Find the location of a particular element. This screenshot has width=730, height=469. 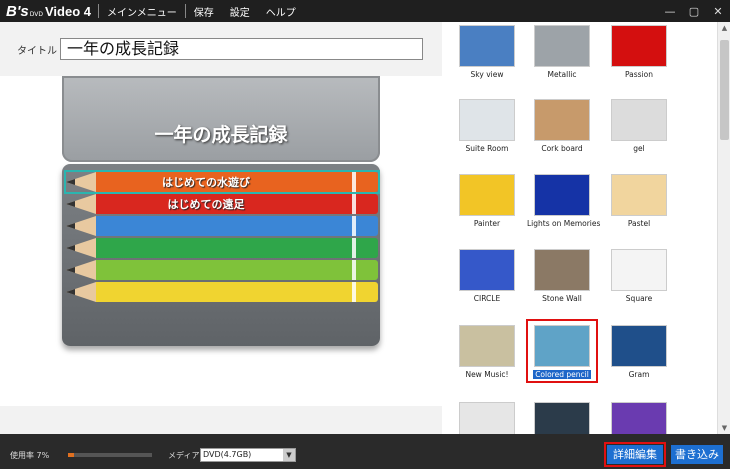

theme-caption: Pastel is located at coordinates (639, 223).